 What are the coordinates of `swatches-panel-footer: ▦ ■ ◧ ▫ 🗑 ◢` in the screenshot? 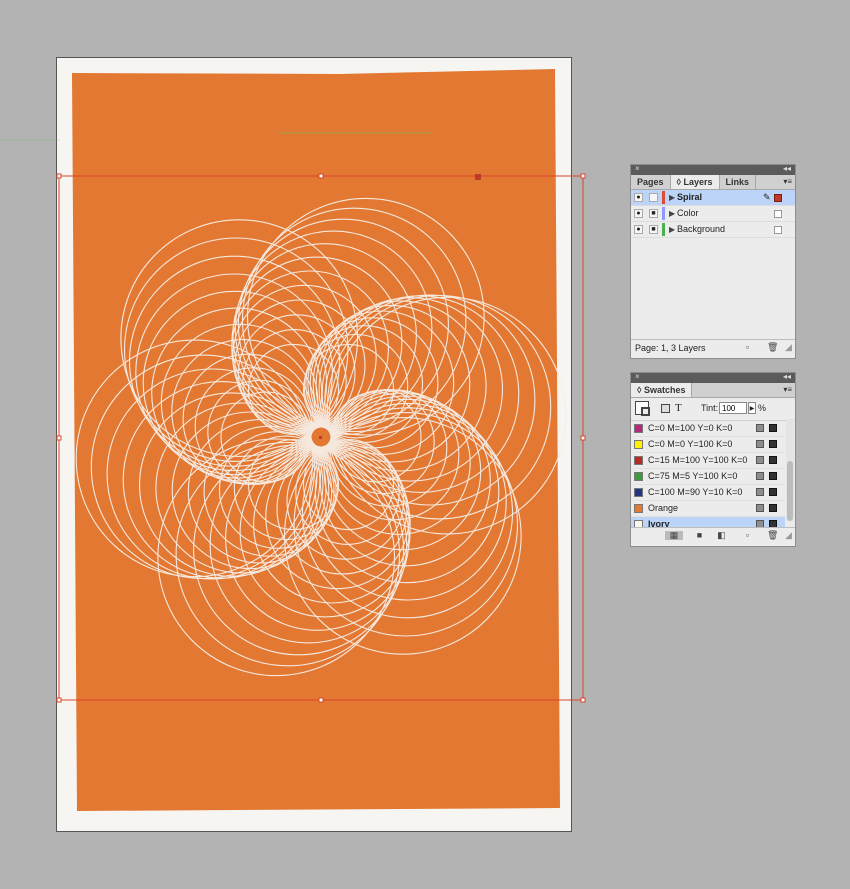 It's located at (713, 536).